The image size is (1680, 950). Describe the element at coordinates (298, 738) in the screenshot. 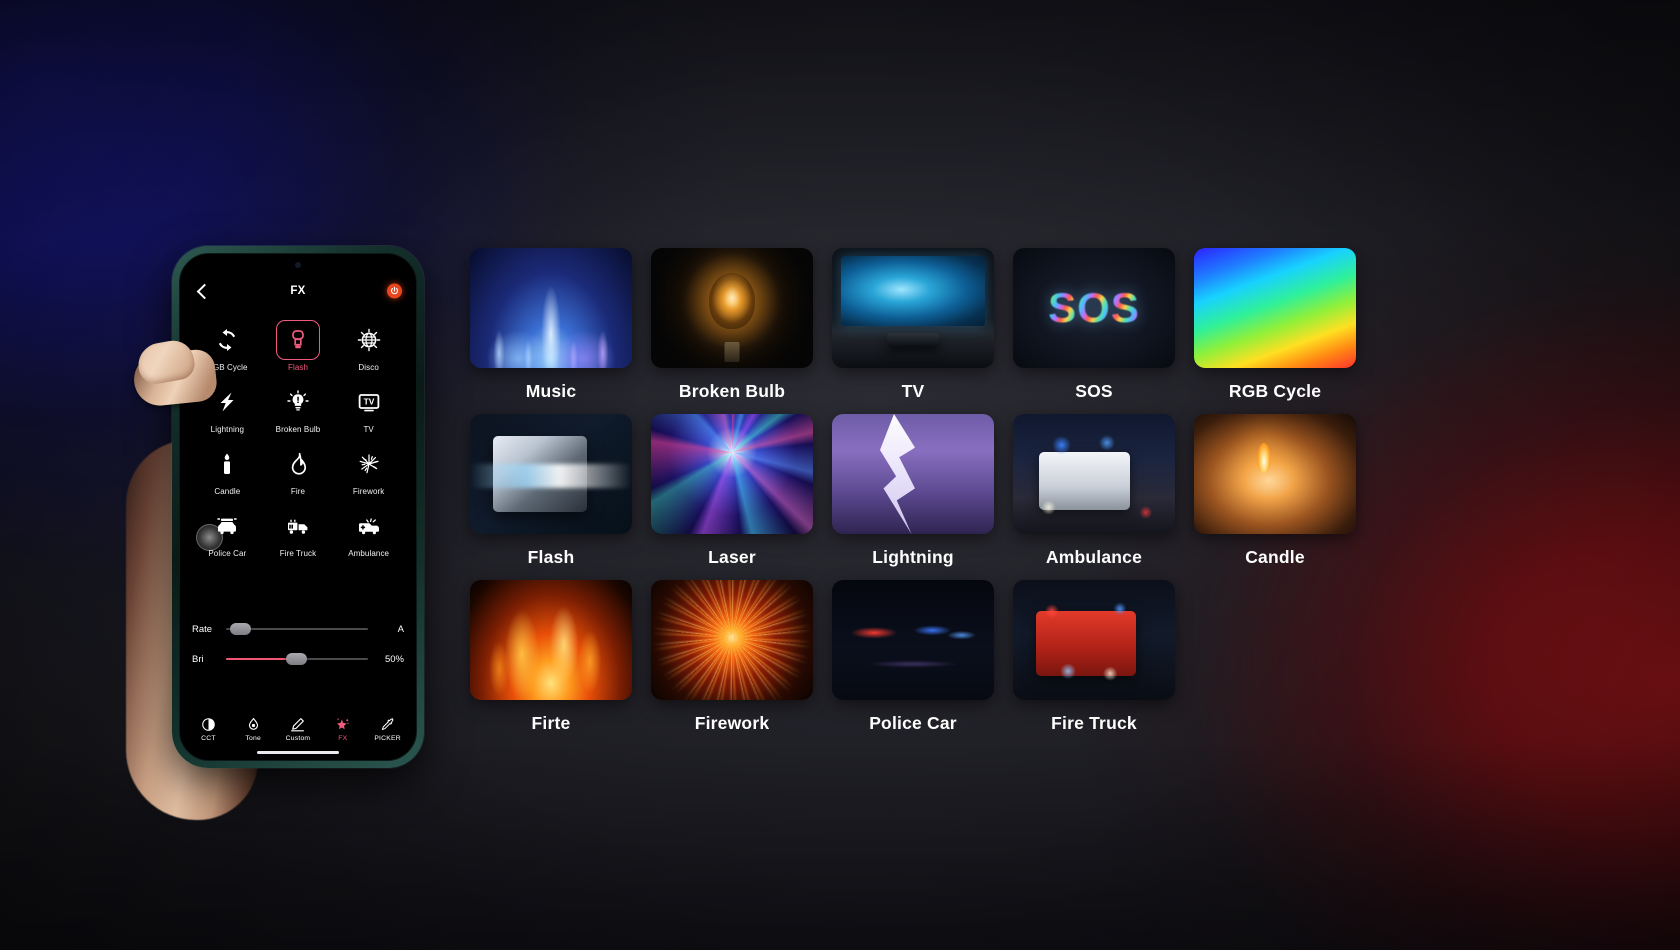

I see `tab-label: Custom` at that location.